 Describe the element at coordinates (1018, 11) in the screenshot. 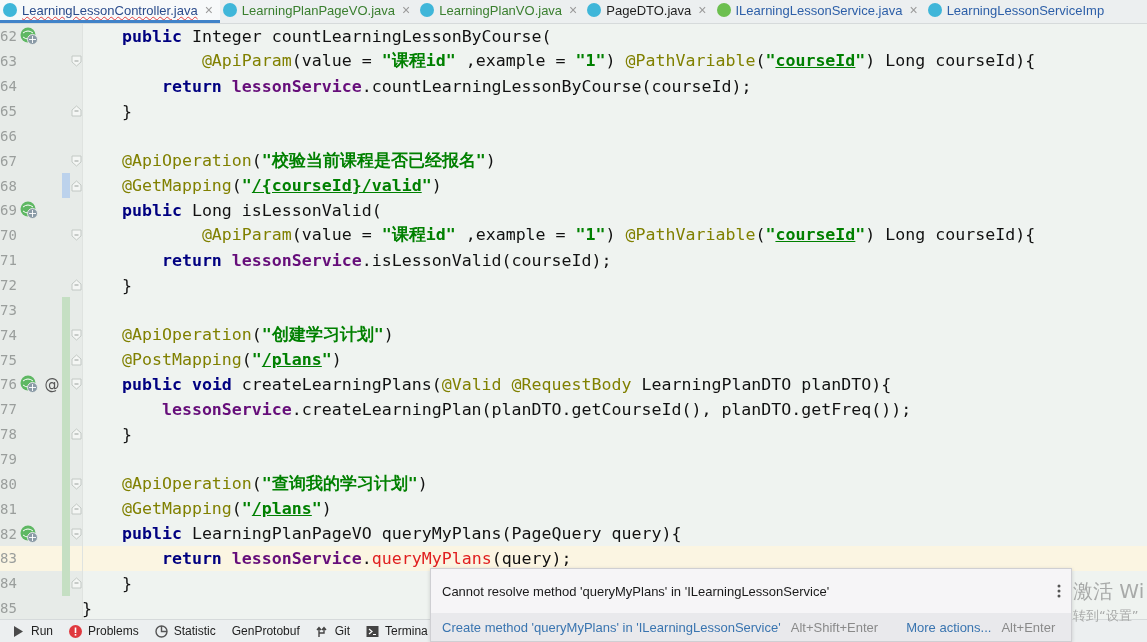

I see `file-tab: LearningLessonServiceImp` at that location.